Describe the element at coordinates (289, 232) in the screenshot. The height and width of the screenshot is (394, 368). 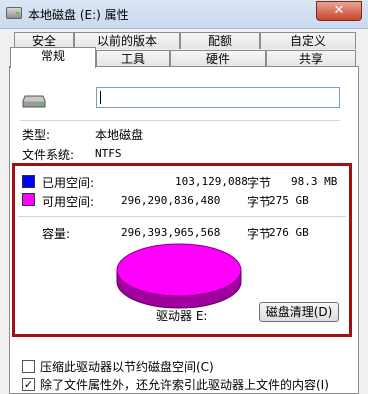
I see `capacity-size: 276 GB` at that location.